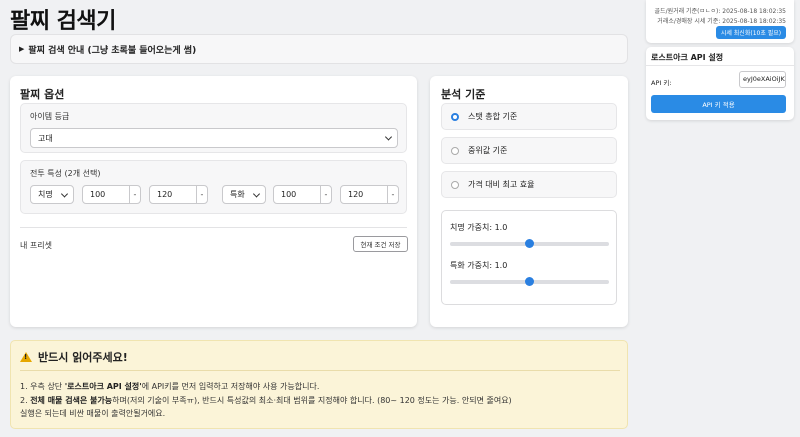  I want to click on radio-option-median: 중위값 기준, so click(529, 150).